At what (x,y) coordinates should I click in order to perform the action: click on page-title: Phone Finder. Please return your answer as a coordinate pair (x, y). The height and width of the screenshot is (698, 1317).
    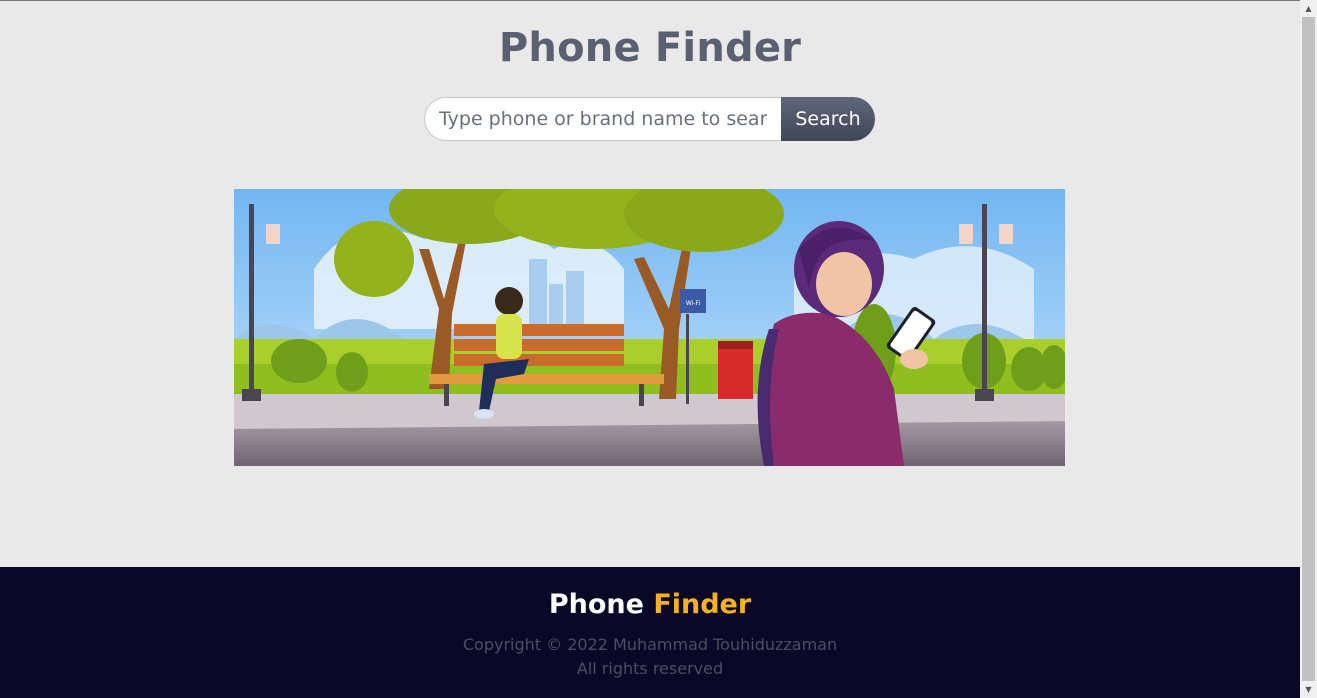
    Looking at the image, I should click on (650, 48).